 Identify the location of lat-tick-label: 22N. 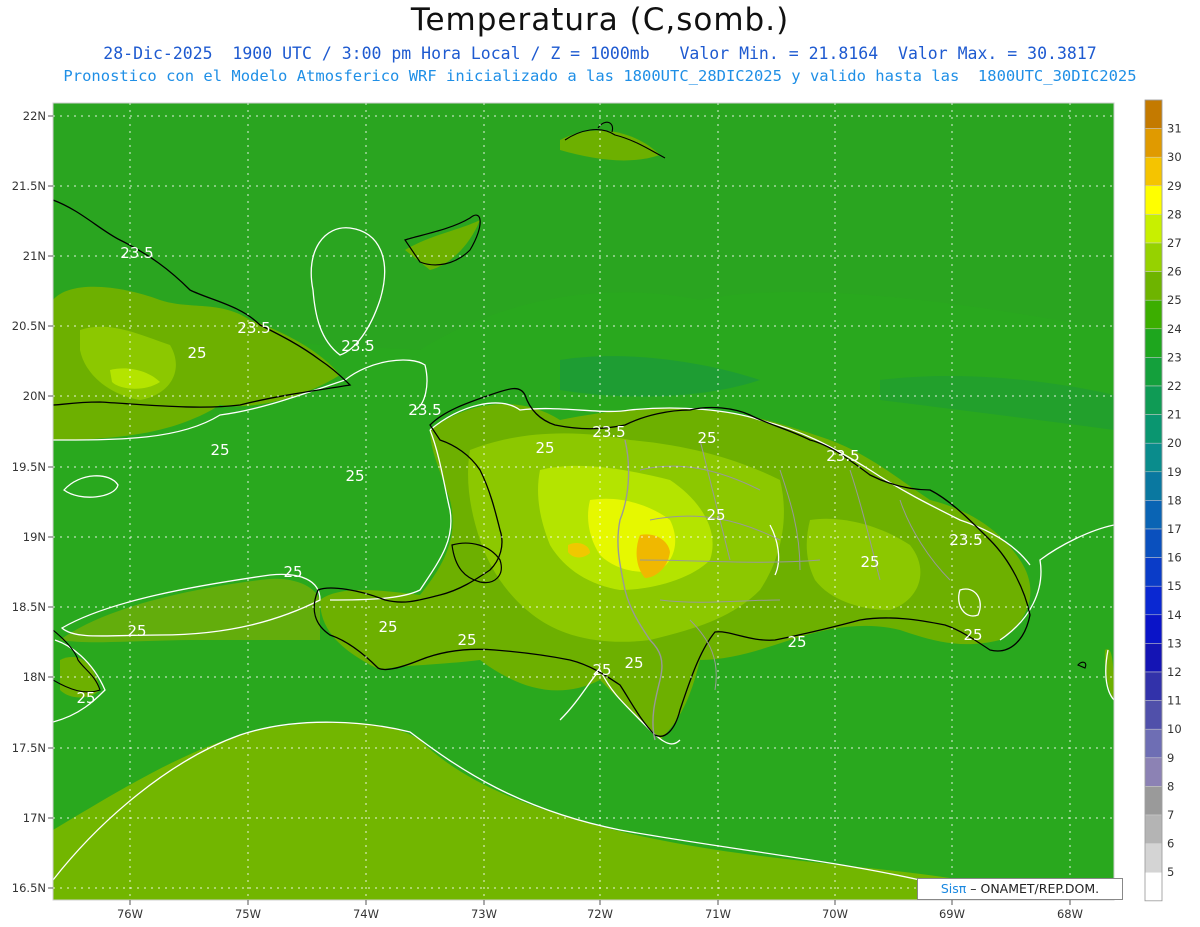
(34, 116).